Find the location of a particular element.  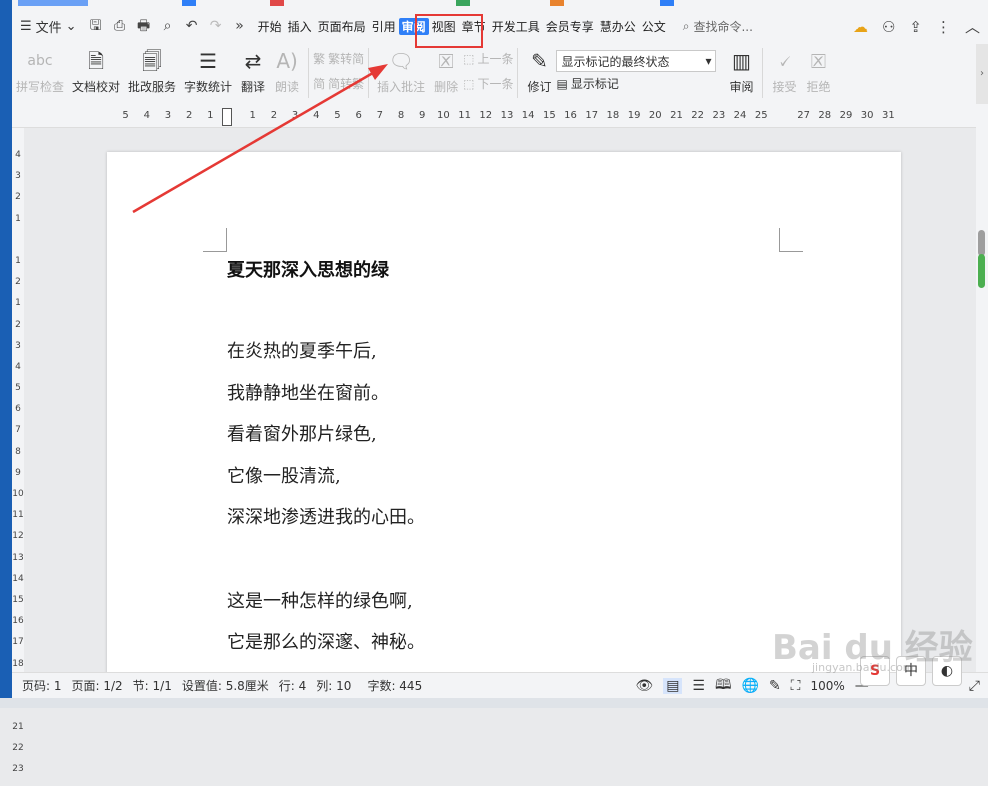

vruler-tick-label: 21 is located at coordinates (18, 727).